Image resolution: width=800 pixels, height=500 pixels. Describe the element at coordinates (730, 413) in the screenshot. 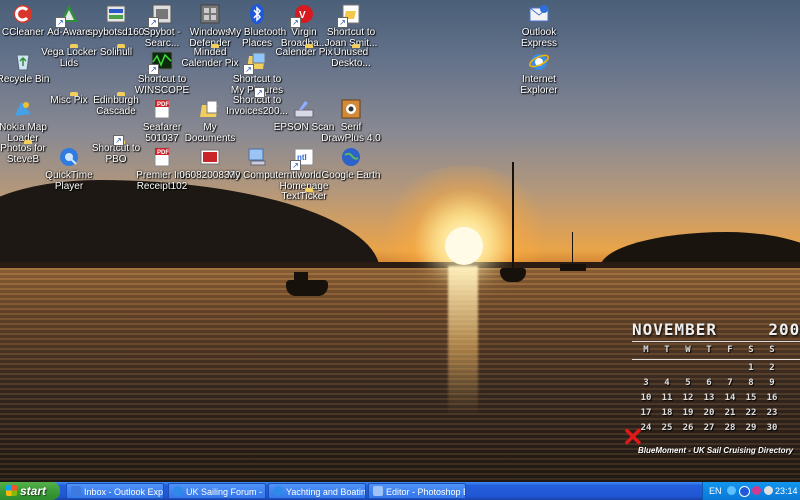

I see `calendar-day: 21` at that location.